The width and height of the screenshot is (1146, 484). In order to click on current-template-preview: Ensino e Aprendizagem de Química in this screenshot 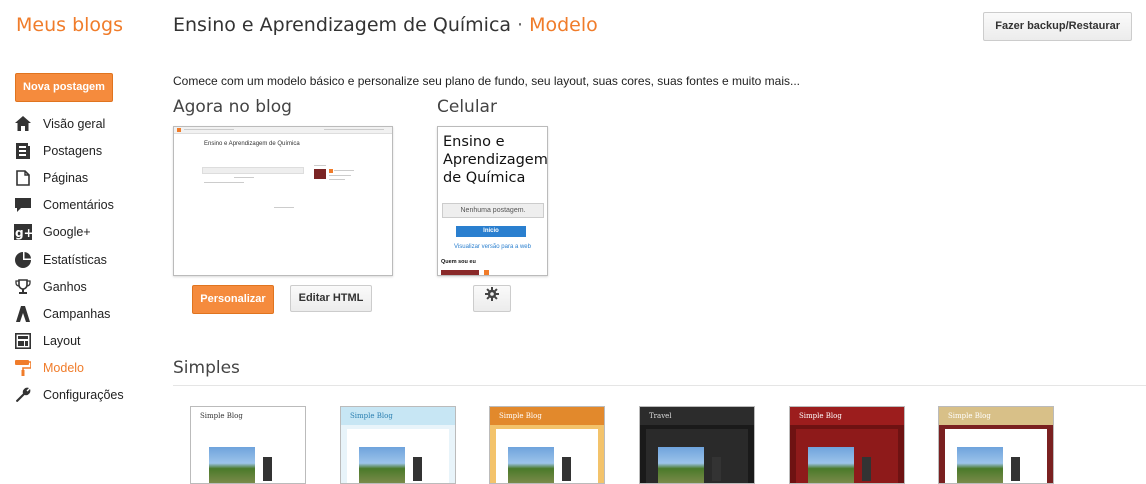, I will do `click(283, 201)`.